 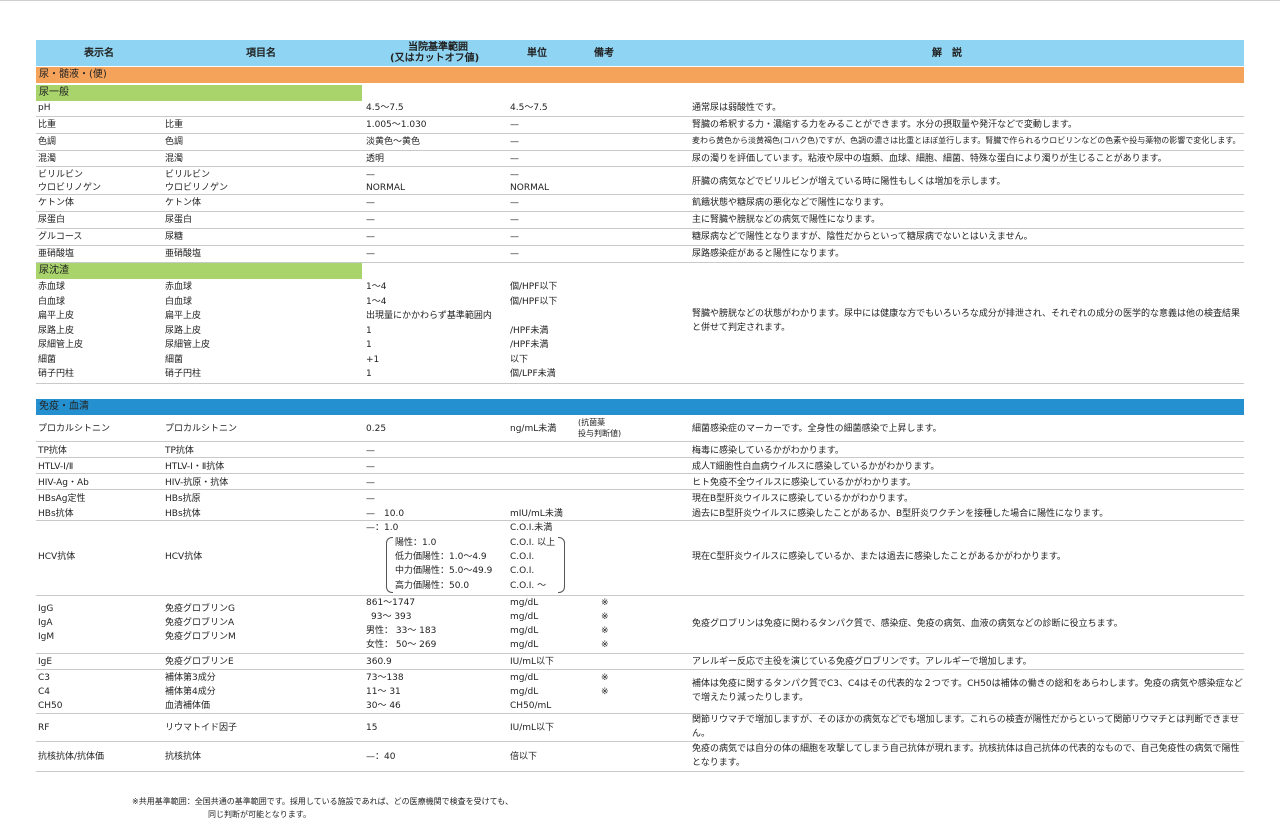 What do you see at coordinates (47, 359) in the screenshot?
I see `sediment-row-name: 細菌` at bounding box center [47, 359].